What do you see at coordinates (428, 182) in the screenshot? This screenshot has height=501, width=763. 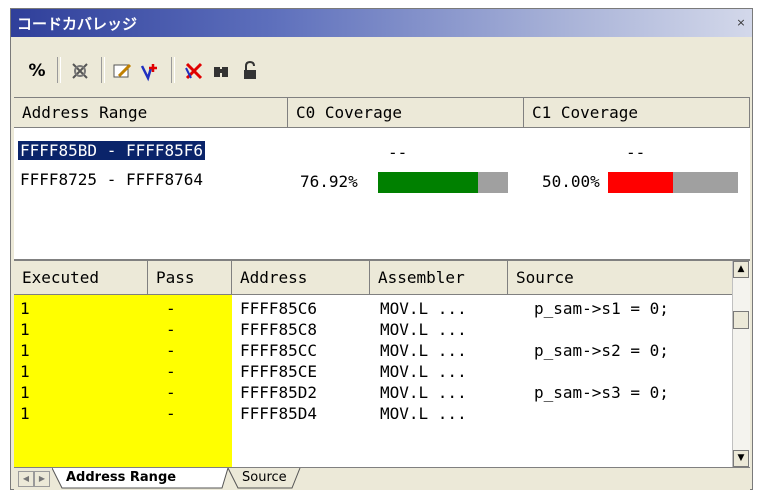 I see `c0-coverage-fill` at bounding box center [428, 182].